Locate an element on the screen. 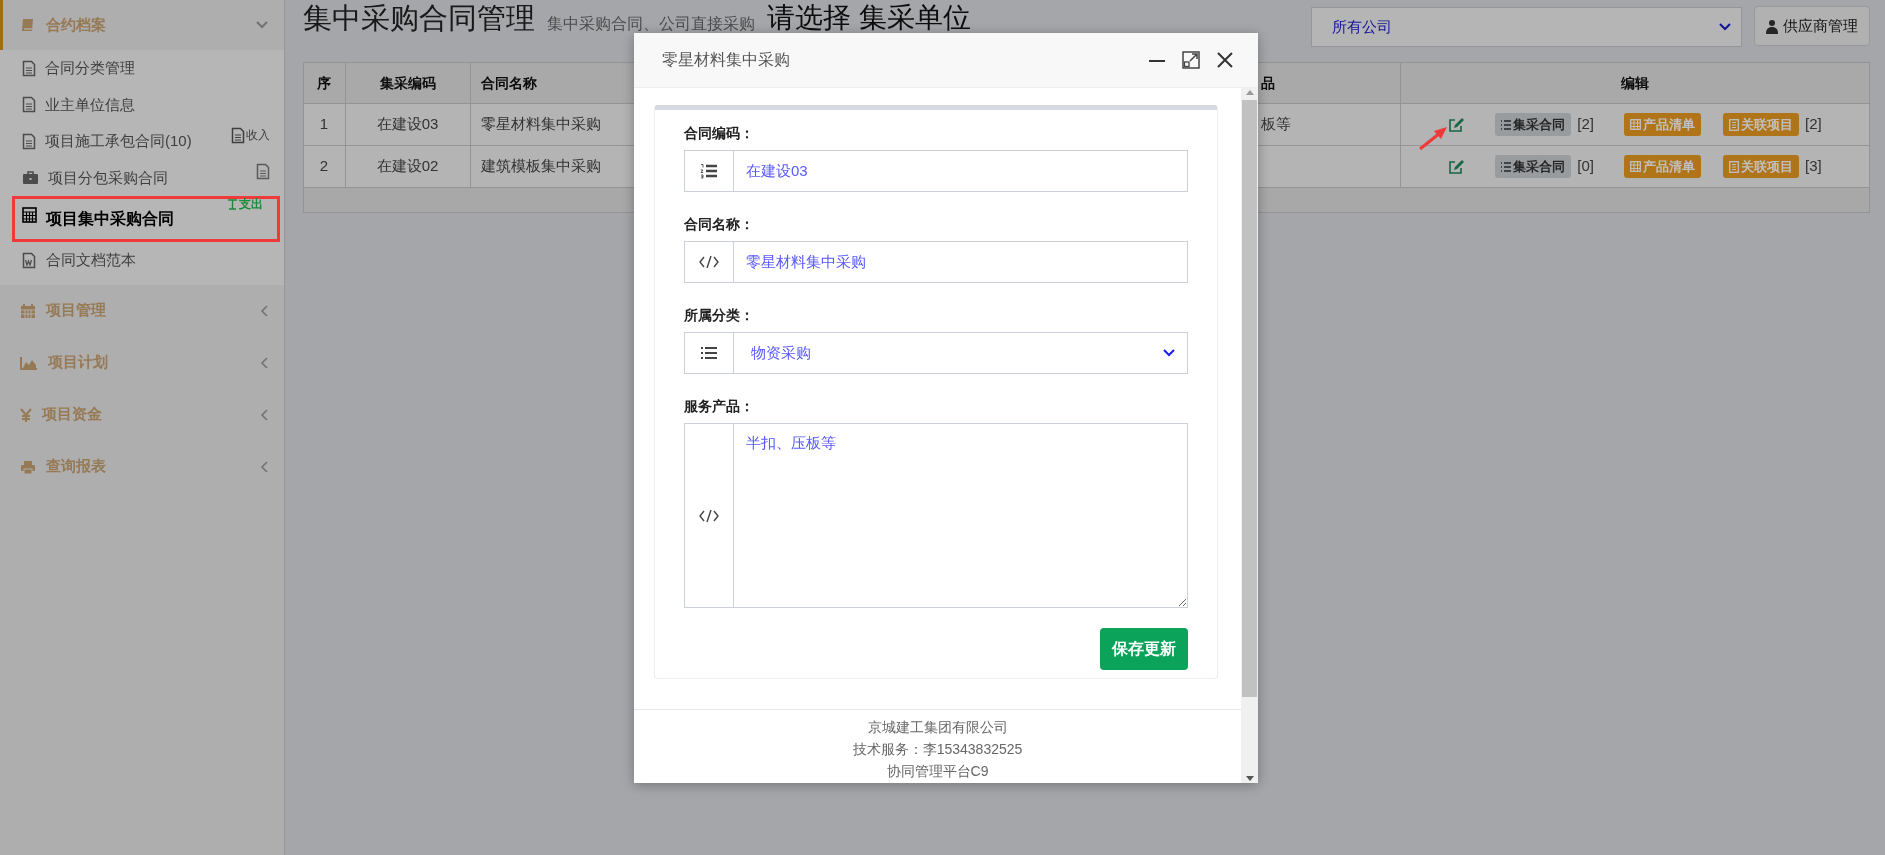 The width and height of the screenshot is (1885, 855). count-label: [3] is located at coordinates (1813, 166).